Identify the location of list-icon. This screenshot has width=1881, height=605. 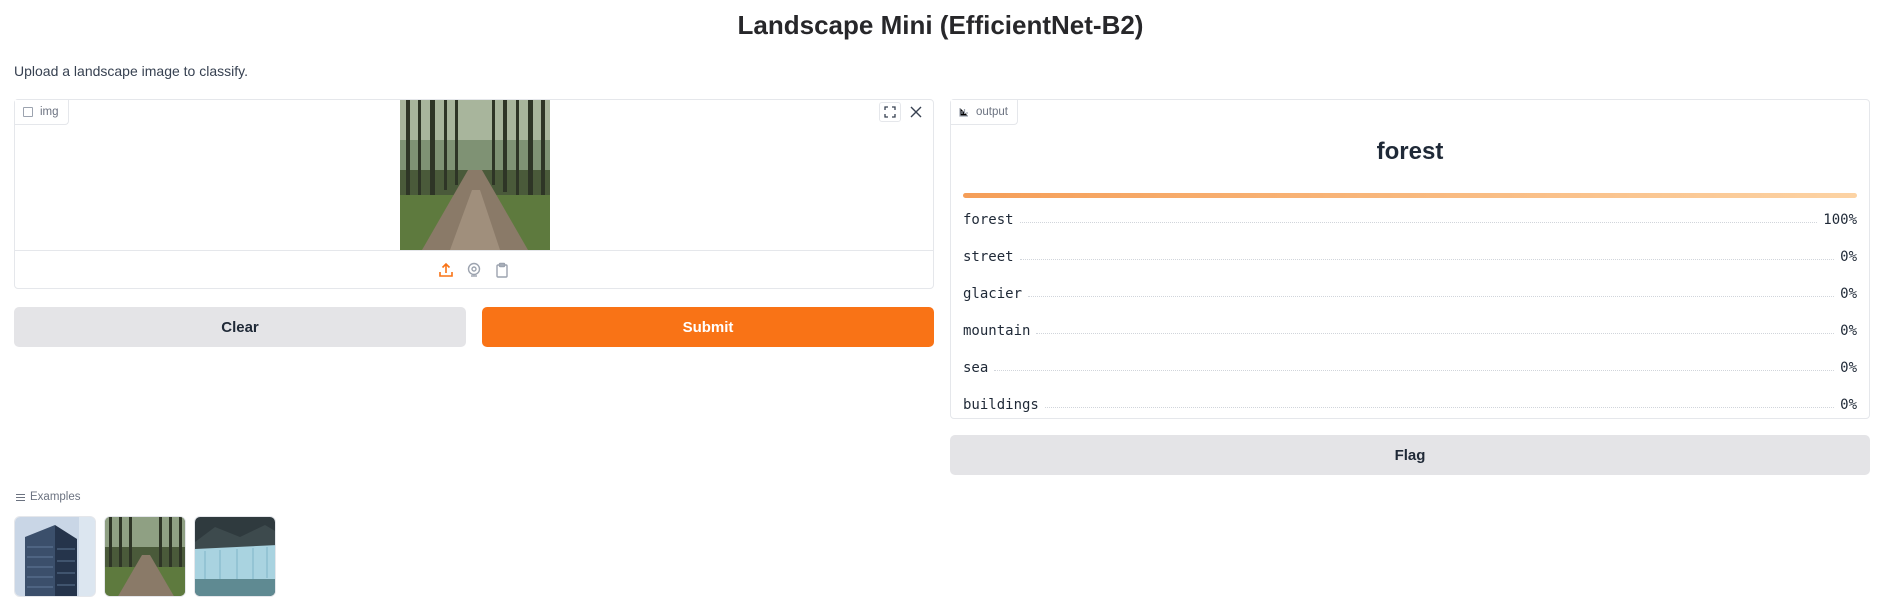
(20, 497).